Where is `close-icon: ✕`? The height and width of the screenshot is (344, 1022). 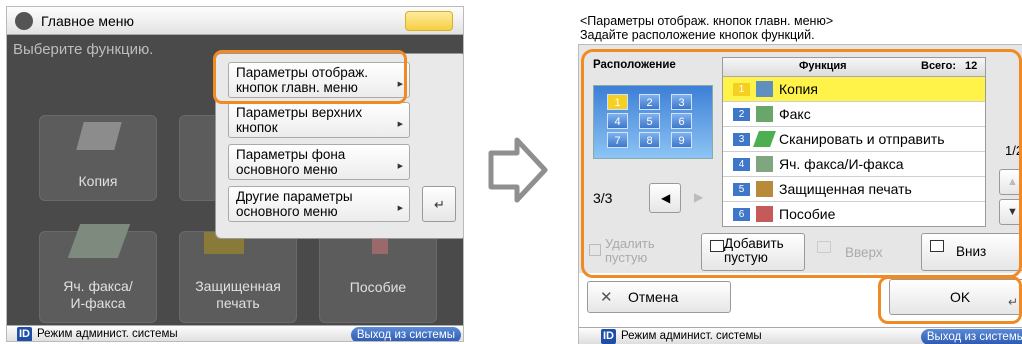 close-icon: ✕ is located at coordinates (606, 297).